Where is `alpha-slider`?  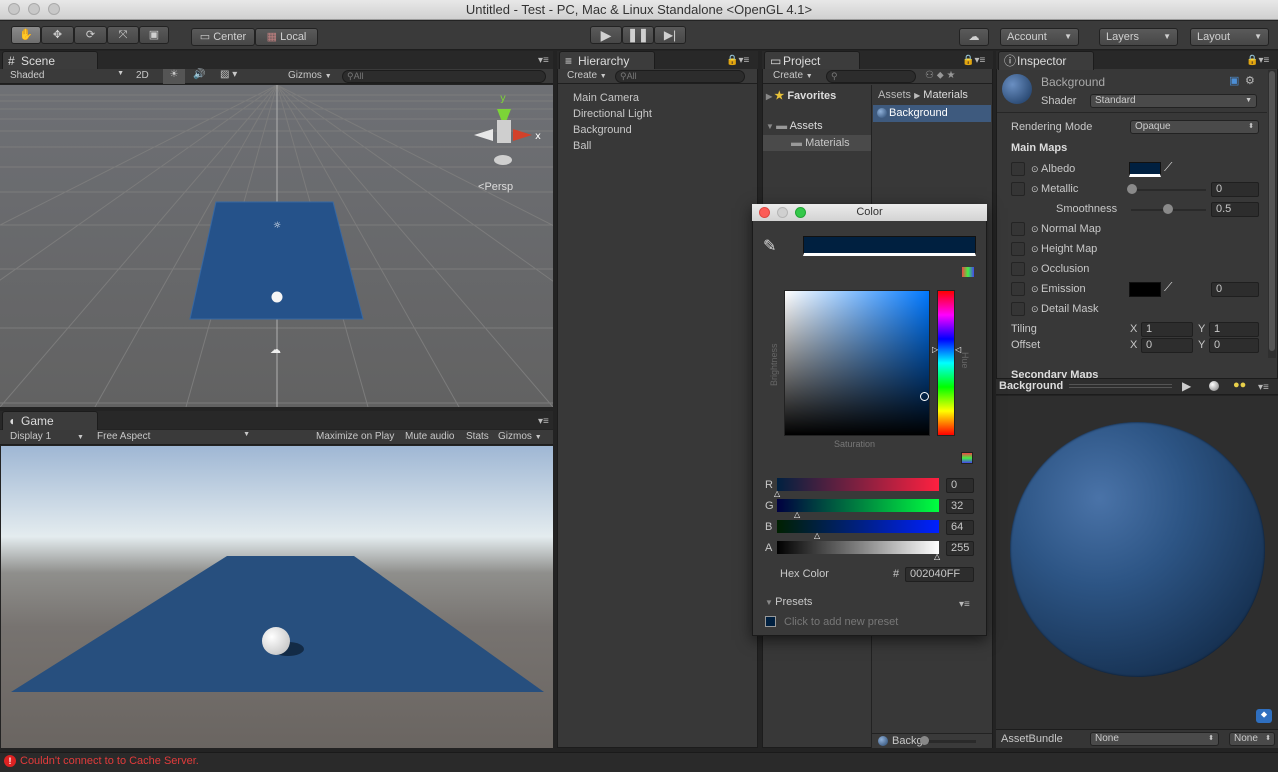 alpha-slider is located at coordinates (858, 547).